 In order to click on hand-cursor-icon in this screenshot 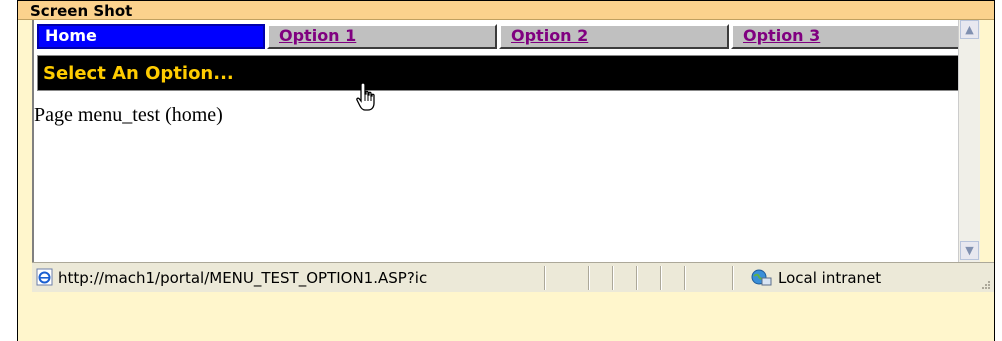, I will do `click(365, 96)`.